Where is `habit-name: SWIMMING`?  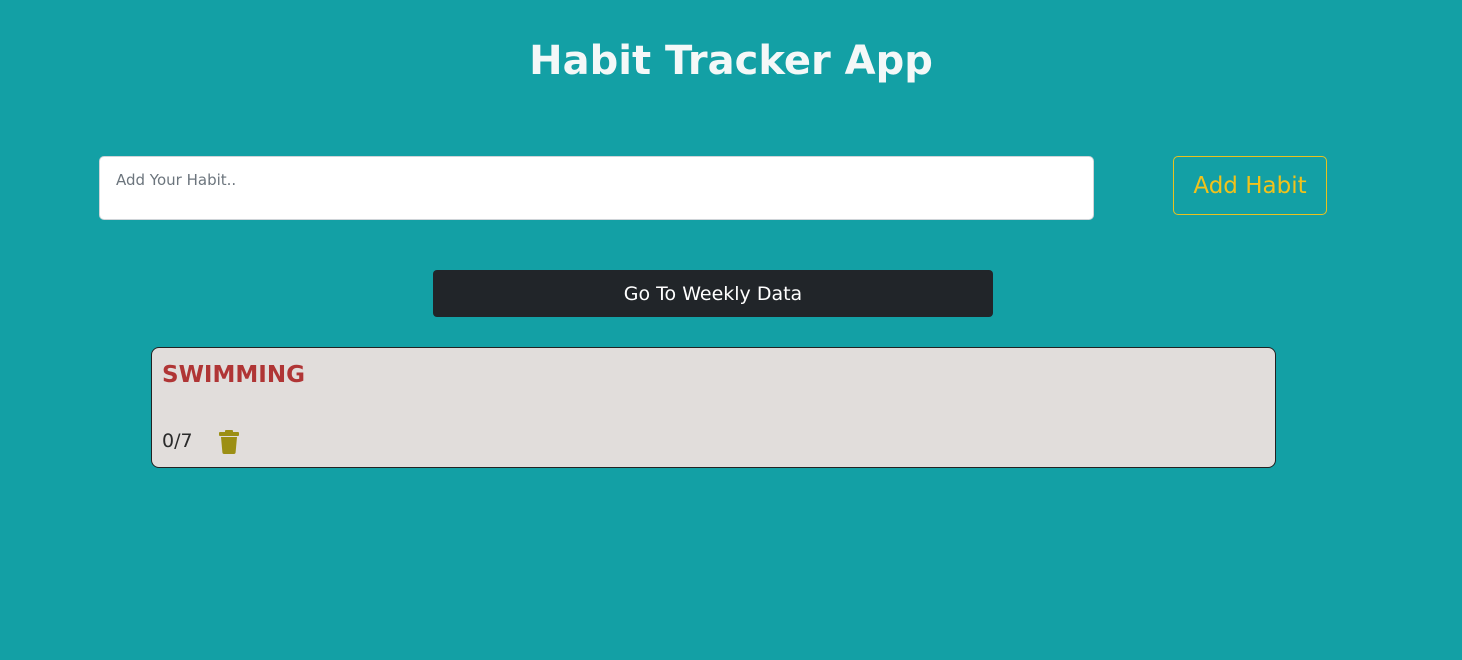
habit-name: SWIMMING is located at coordinates (233, 375).